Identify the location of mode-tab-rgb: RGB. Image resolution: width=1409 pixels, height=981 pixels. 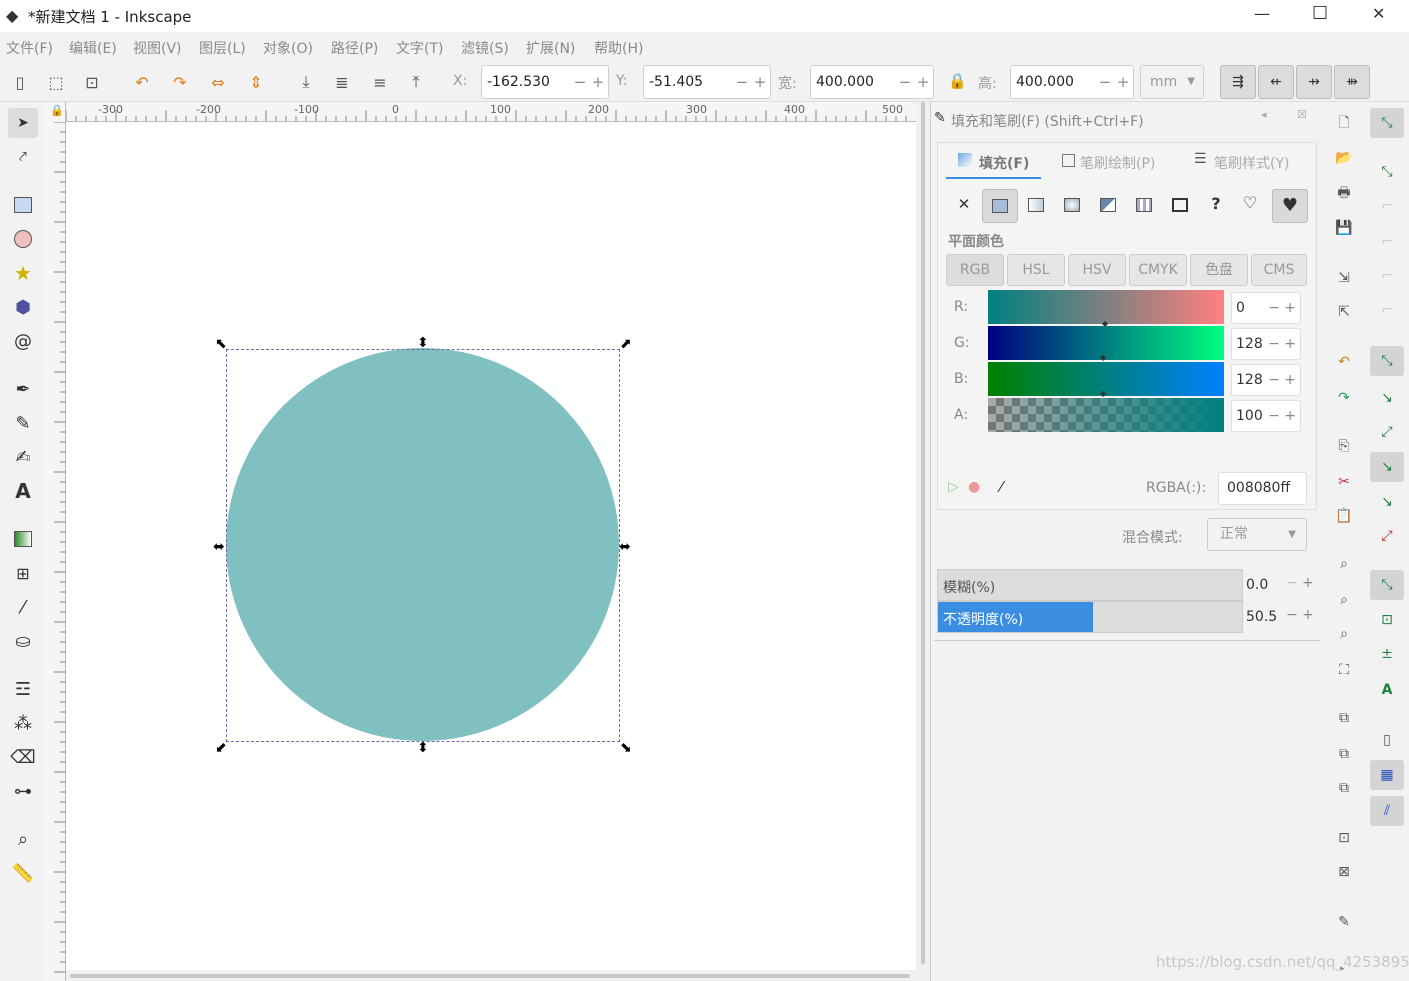
(975, 270).